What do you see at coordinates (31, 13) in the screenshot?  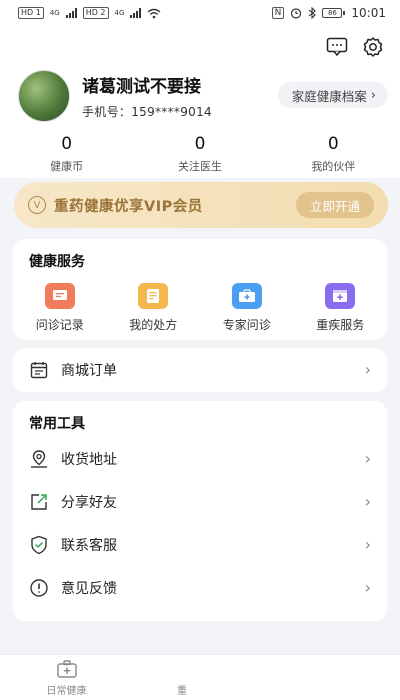 I see `sim1-indicator: HD 1` at bounding box center [31, 13].